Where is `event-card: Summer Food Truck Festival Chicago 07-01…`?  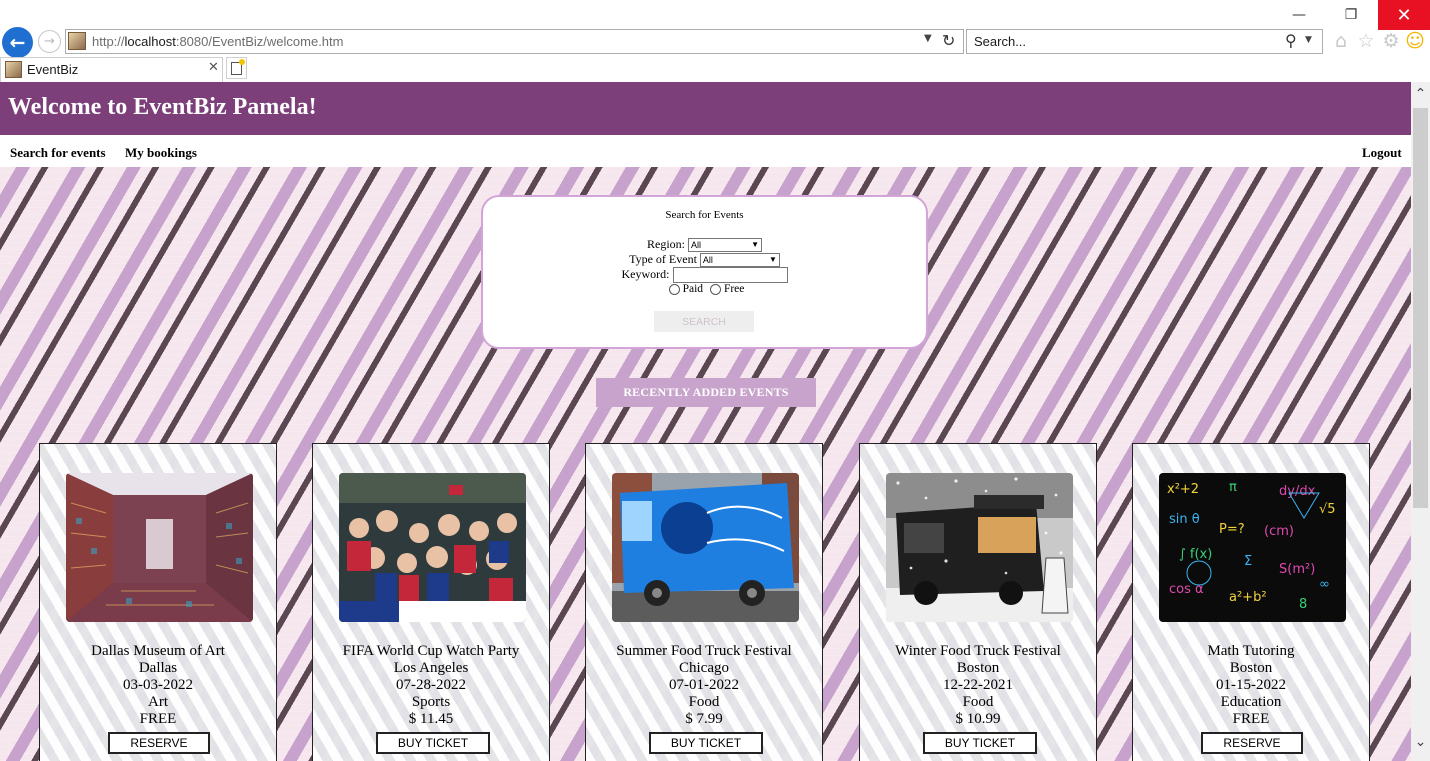 event-card: Summer Food Truck Festival Chicago 07-01… is located at coordinates (704, 602).